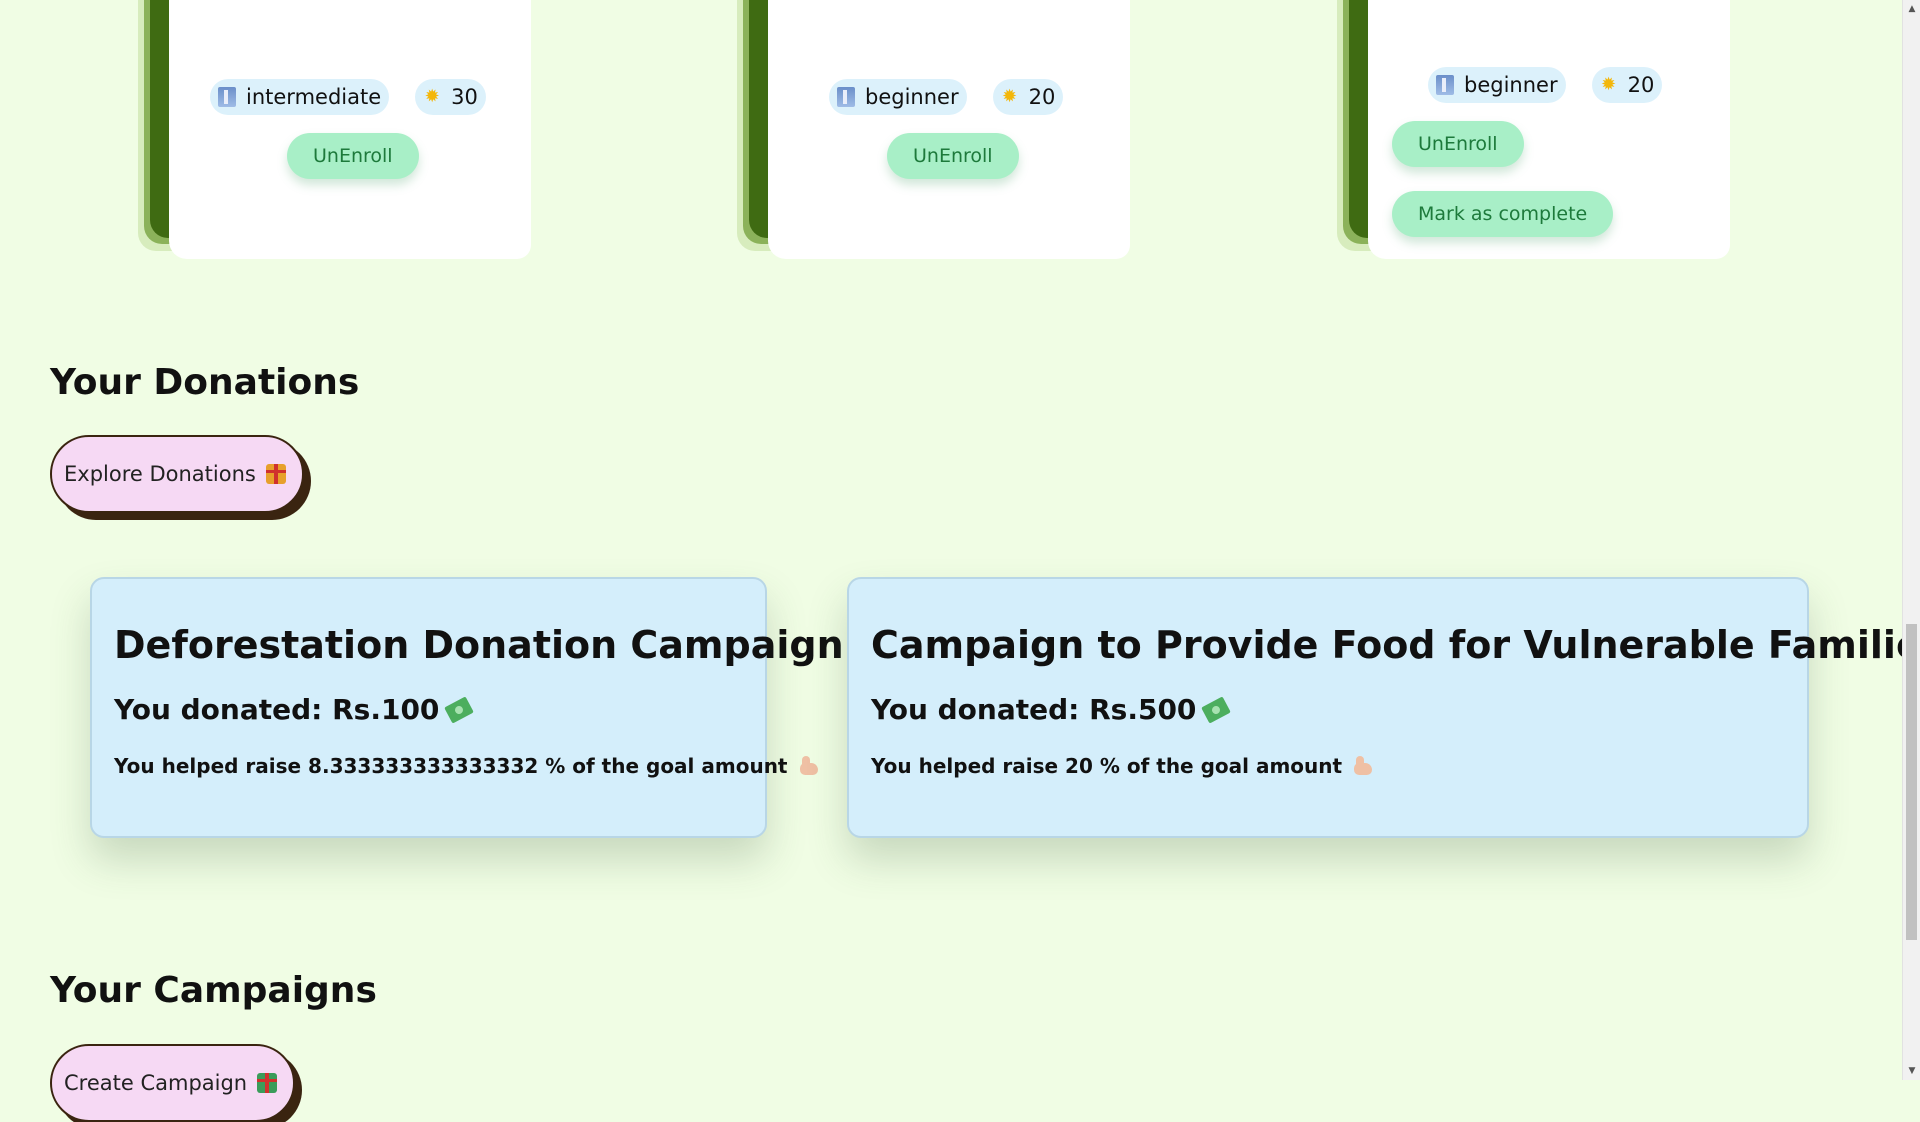  I want to click on course-card: beginner ✹ 20 UnEnroll, so click(933, 130).